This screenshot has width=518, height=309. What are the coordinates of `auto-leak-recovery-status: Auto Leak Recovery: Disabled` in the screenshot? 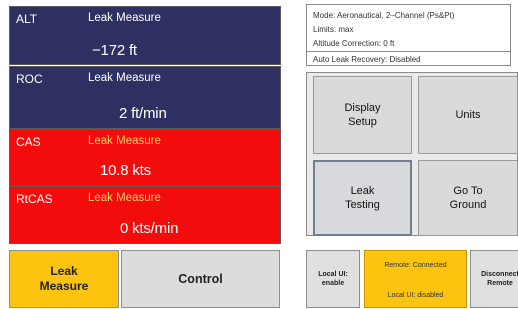 It's located at (367, 59).